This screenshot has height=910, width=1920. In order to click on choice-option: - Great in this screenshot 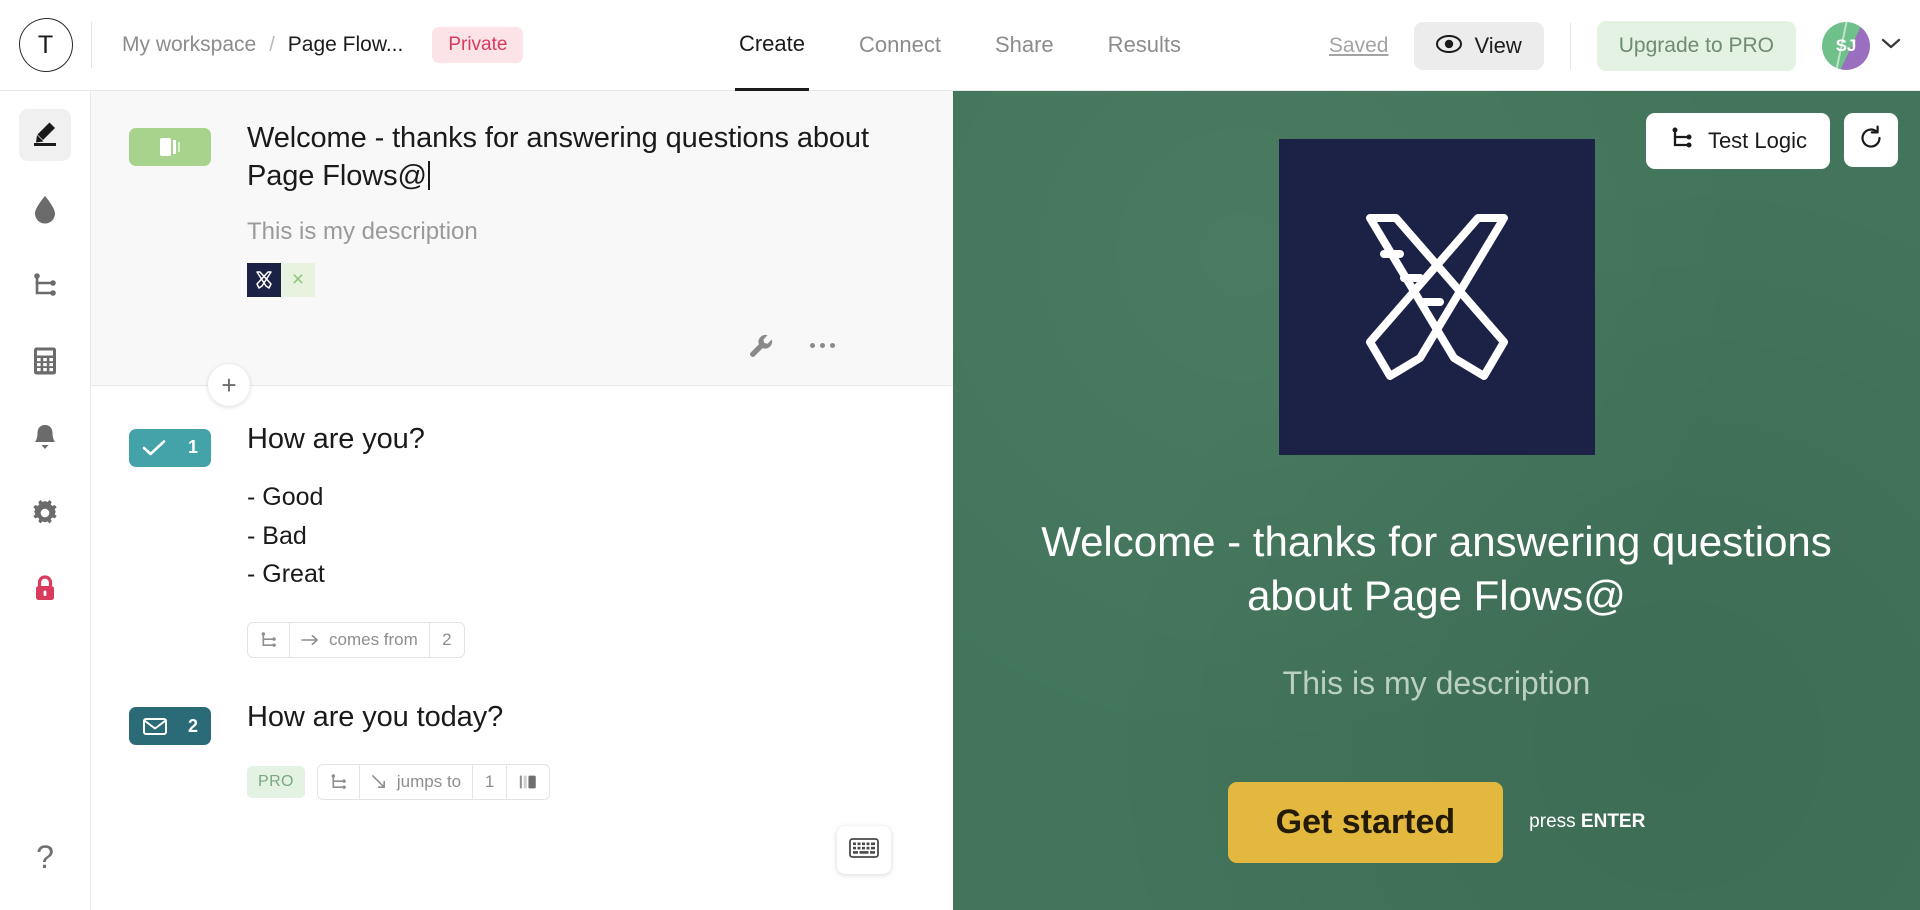, I will do `click(585, 574)`.